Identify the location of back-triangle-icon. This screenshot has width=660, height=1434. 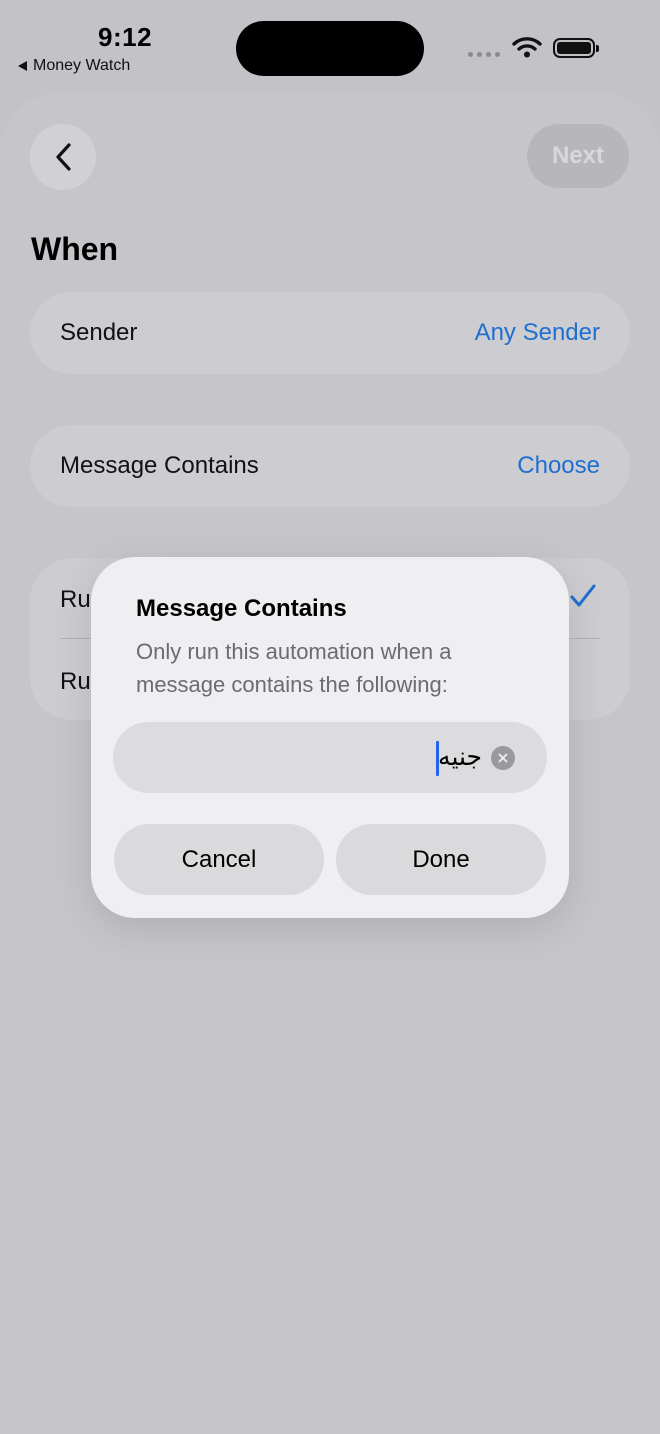
(22, 66).